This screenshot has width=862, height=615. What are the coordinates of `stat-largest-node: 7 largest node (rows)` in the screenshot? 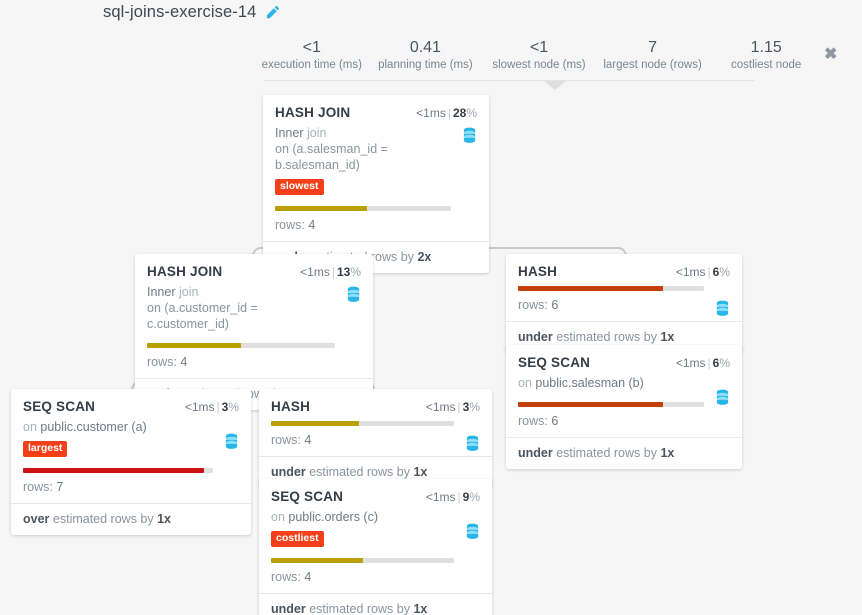 It's located at (653, 55).